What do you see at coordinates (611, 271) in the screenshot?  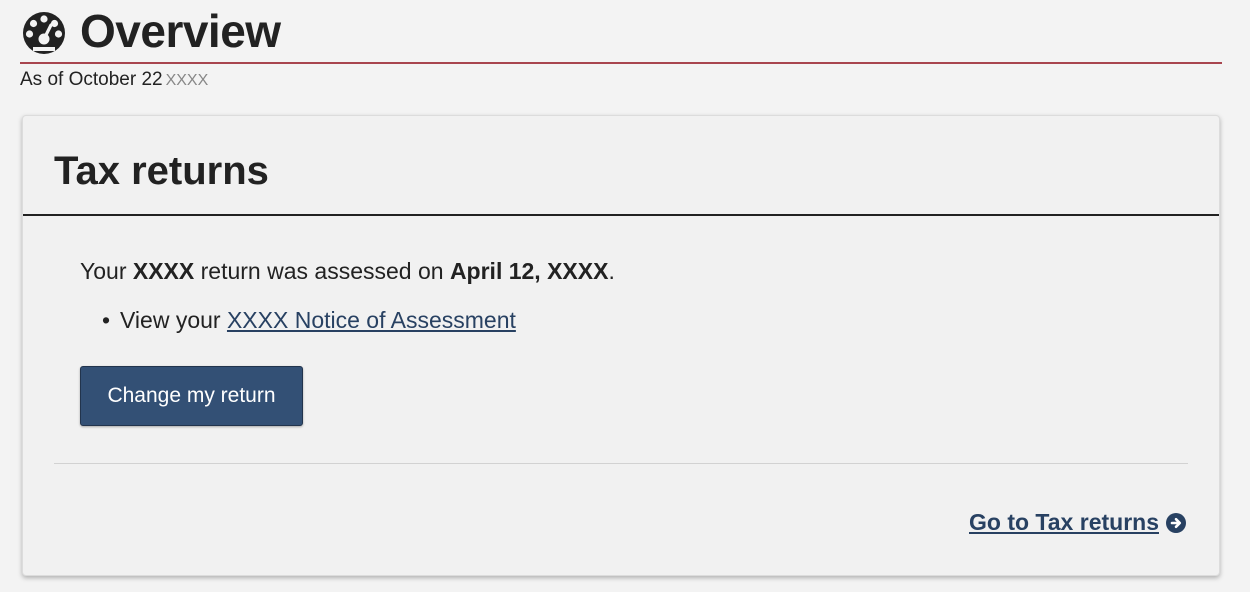 I see `assessed-suffix: .` at bounding box center [611, 271].